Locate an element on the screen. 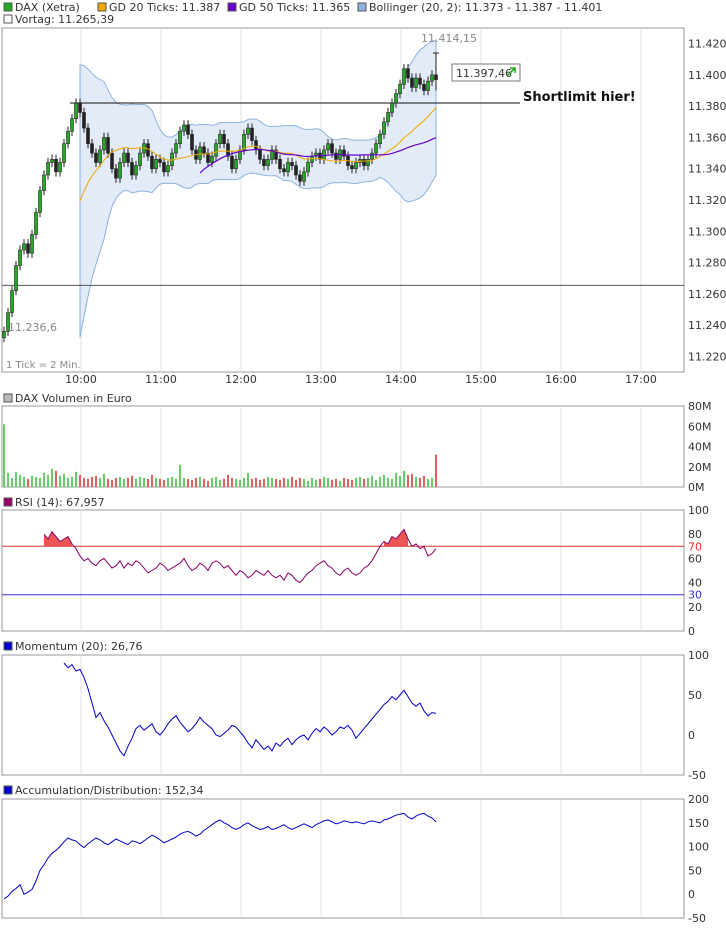 This screenshot has width=726, height=931. y-tick-label: 11.220 is located at coordinates (707, 356).